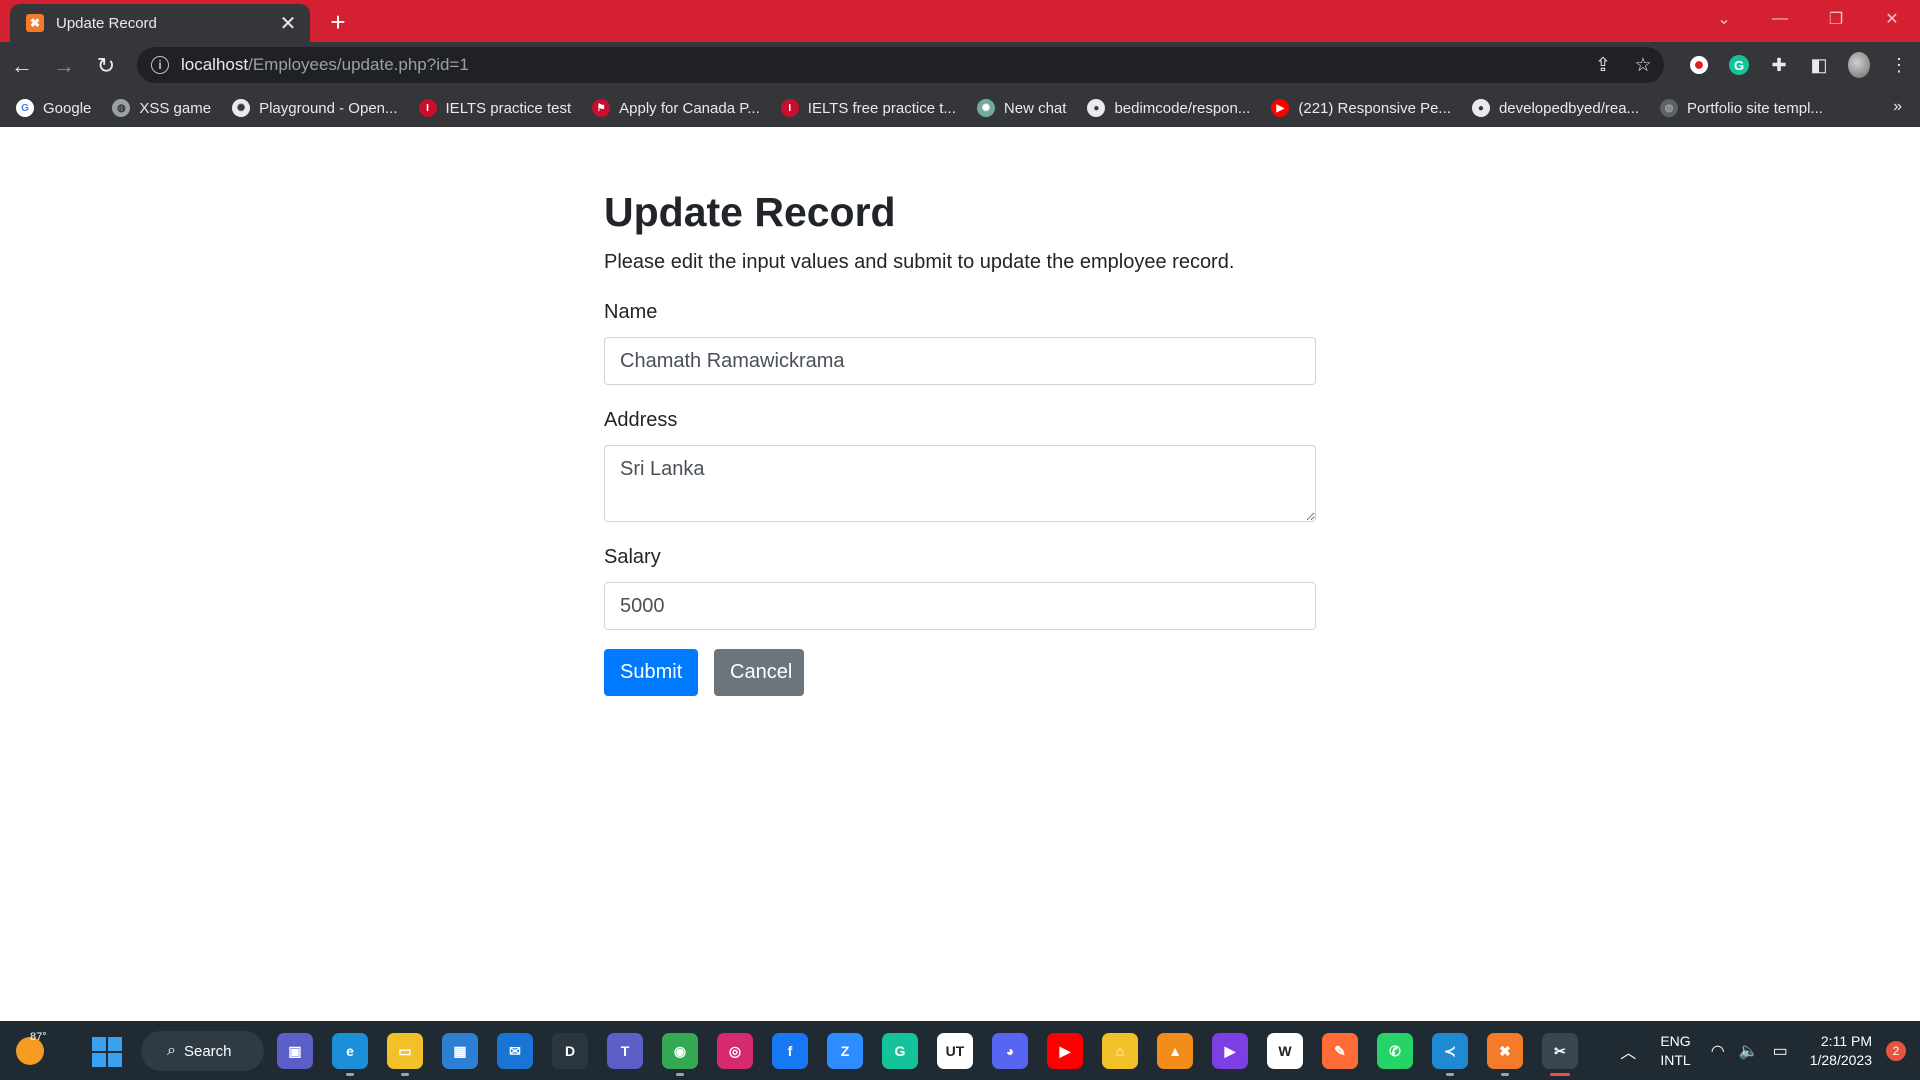 The height and width of the screenshot is (1080, 1920). What do you see at coordinates (1699, 65) in the screenshot?
I see `record-extension-icon` at bounding box center [1699, 65].